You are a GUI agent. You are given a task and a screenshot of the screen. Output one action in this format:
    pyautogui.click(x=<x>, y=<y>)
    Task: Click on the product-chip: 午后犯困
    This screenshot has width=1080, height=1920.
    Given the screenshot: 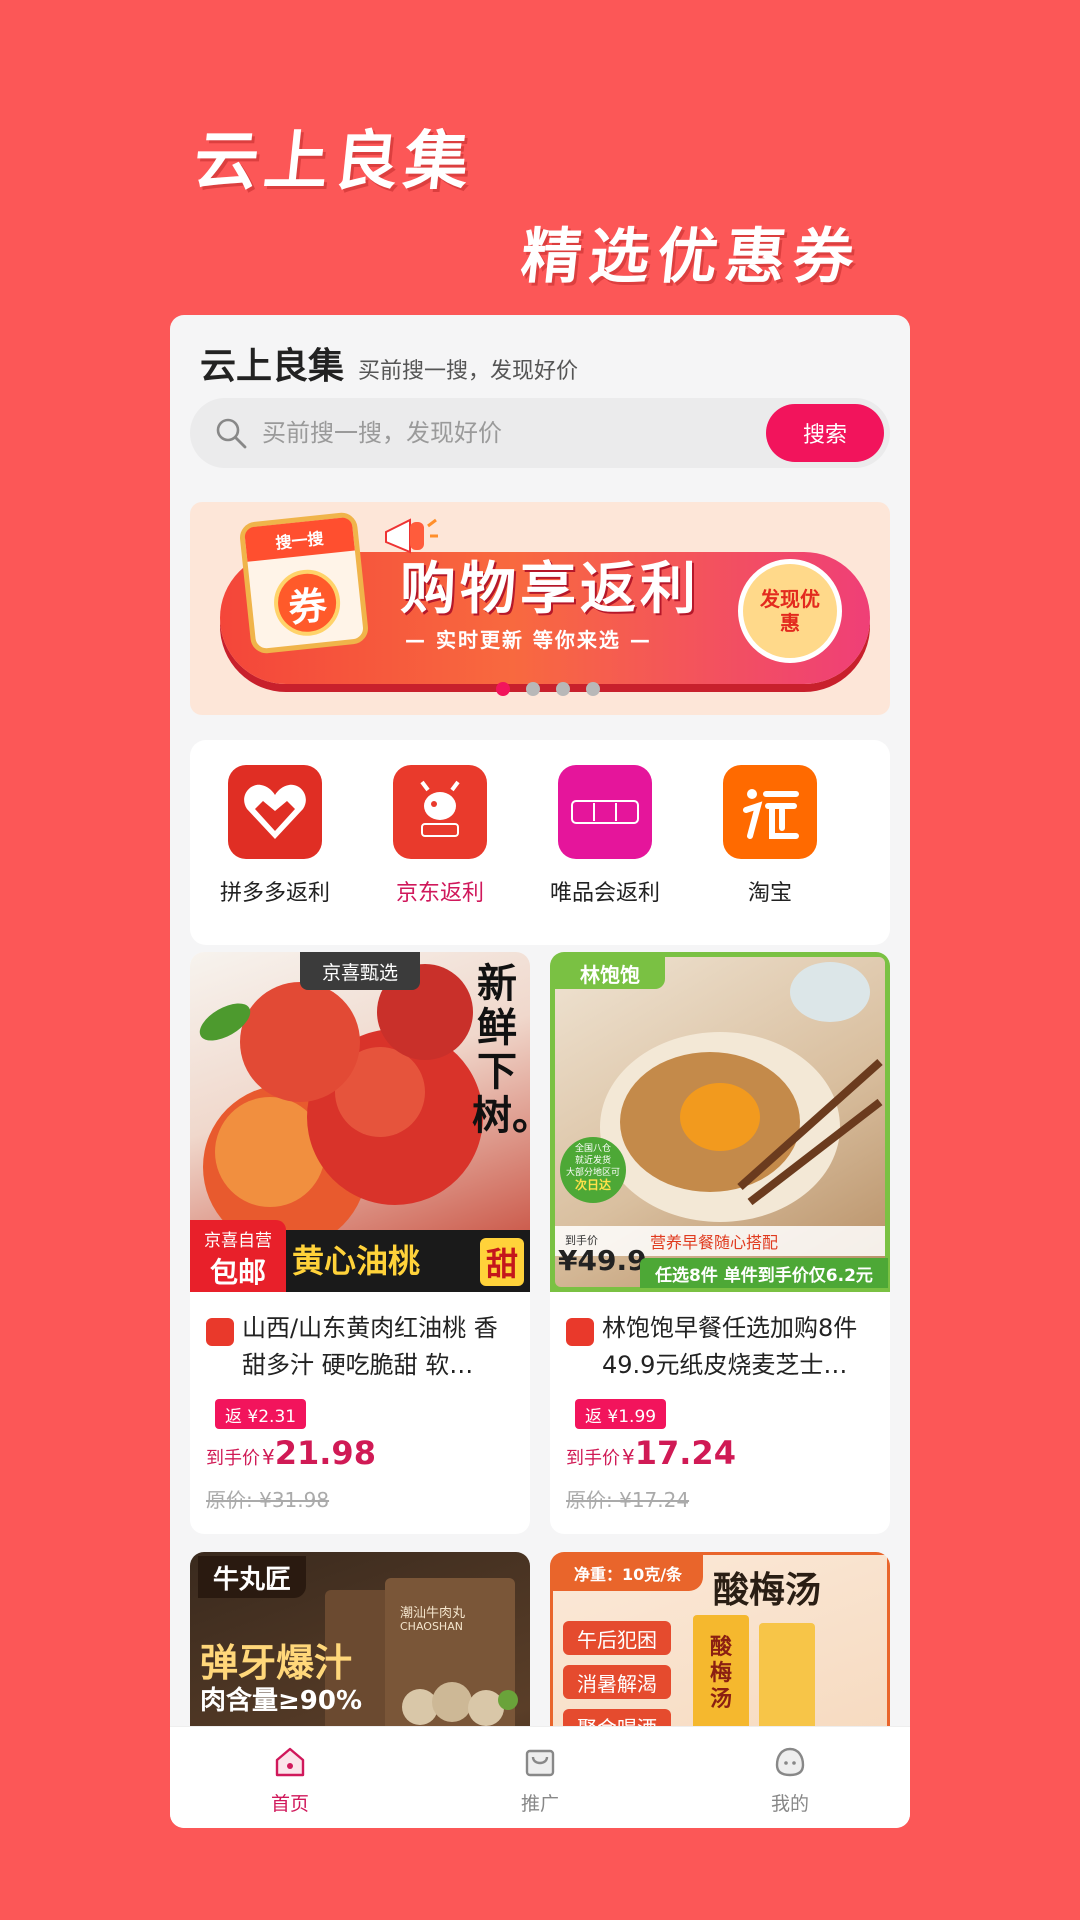 What is the action you would take?
    pyautogui.click(x=617, y=1638)
    